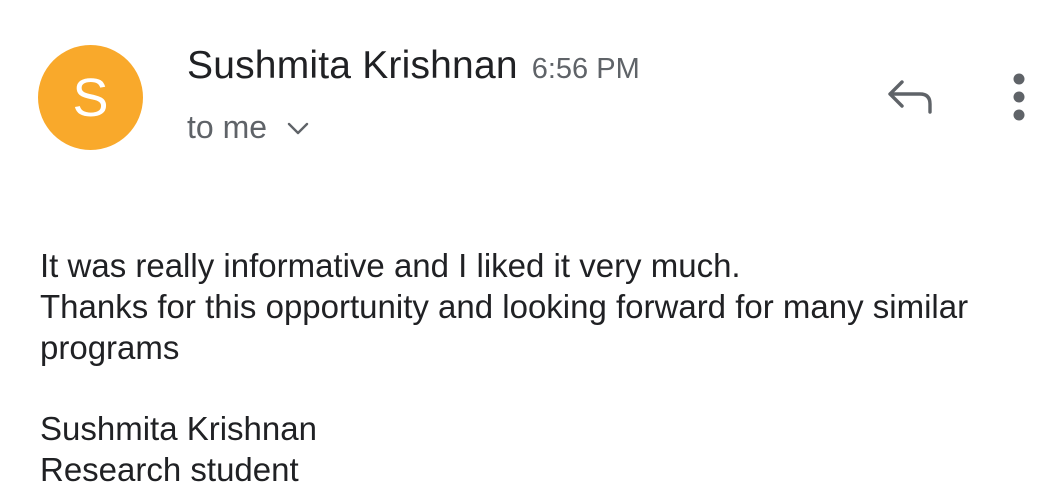 The image size is (1061, 499). I want to click on more-options-button, so click(1019, 99).